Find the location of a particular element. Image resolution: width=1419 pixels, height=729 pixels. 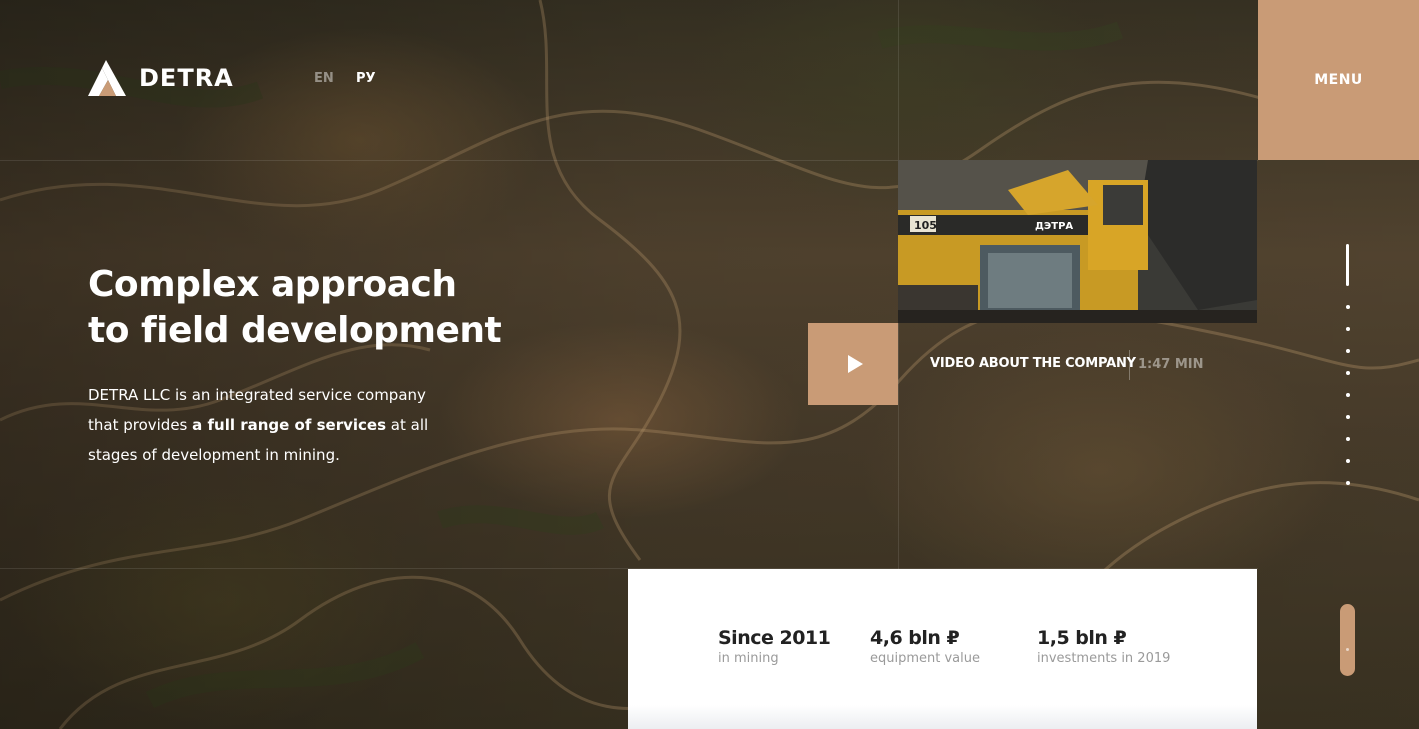

logo-icon is located at coordinates (107, 78).